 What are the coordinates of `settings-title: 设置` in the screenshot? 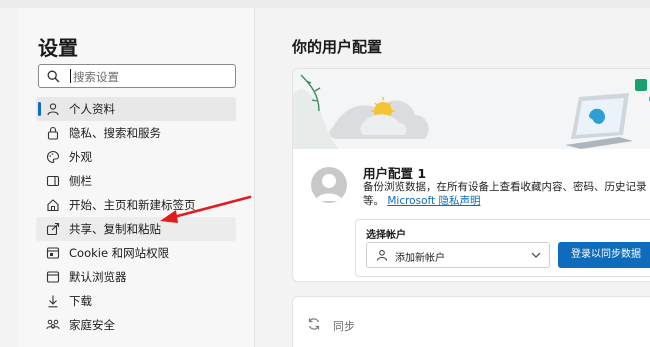 It's located at (58, 48).